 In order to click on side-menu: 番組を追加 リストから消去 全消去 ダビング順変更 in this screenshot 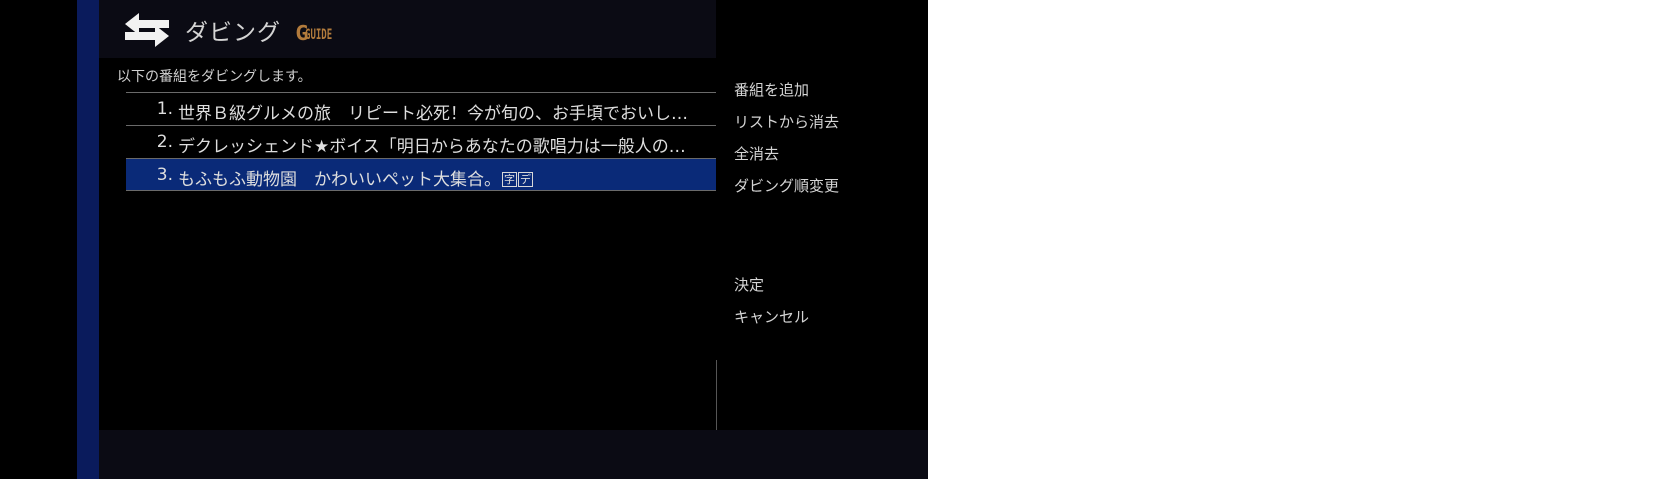, I will do `click(786, 144)`.